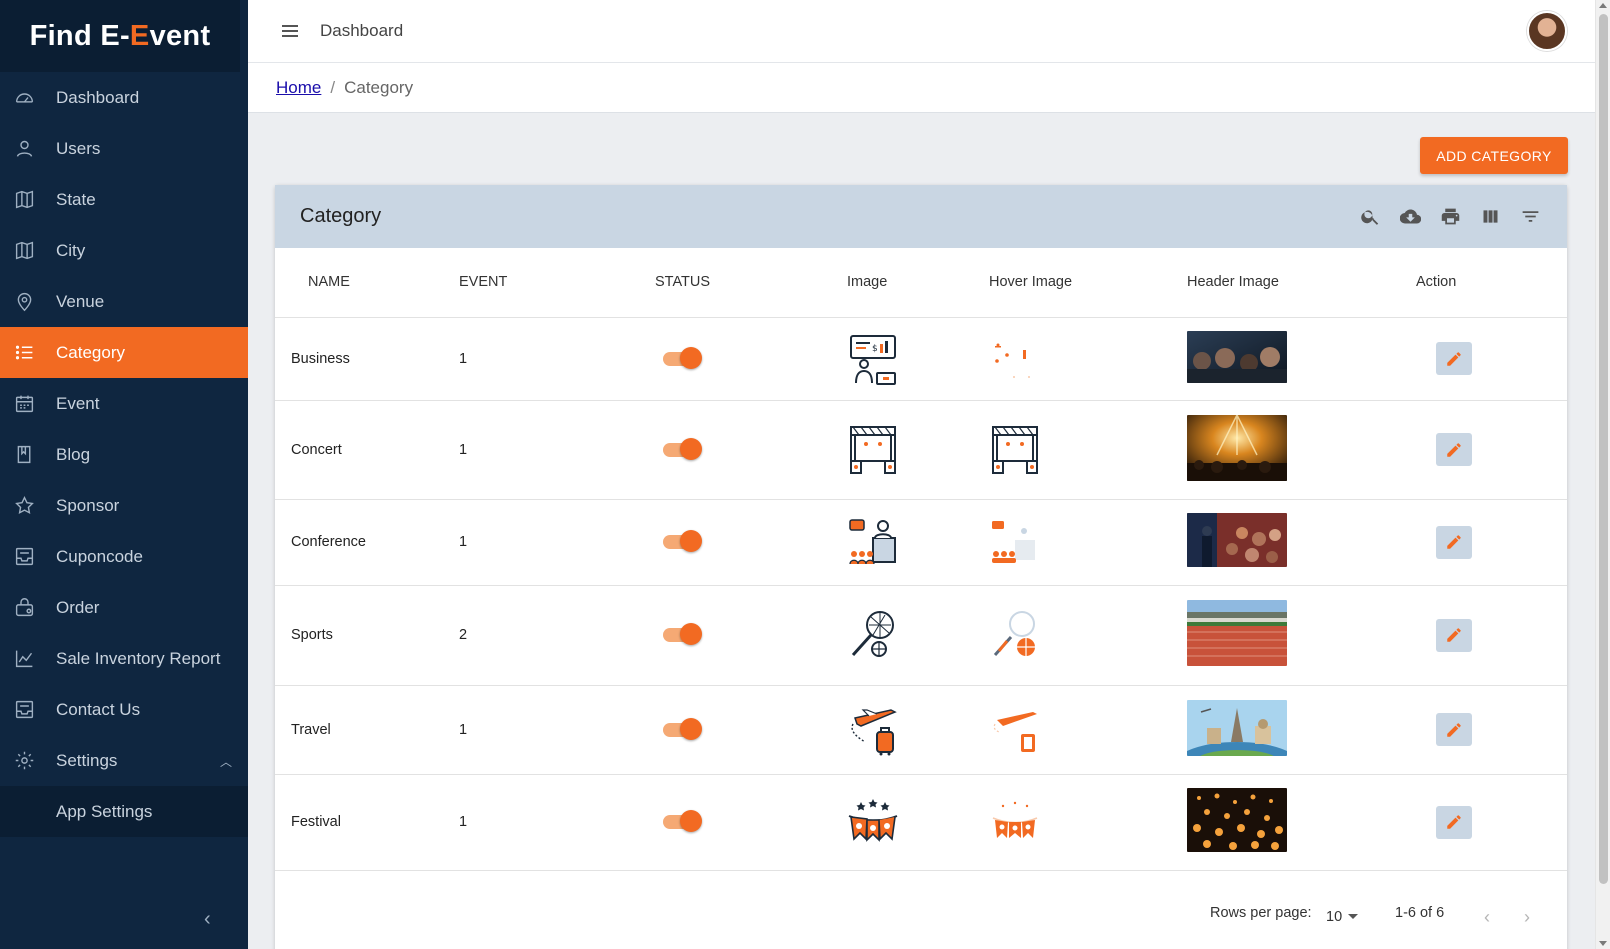  What do you see at coordinates (921, 31) in the screenshot?
I see `top-bar: Dashboard` at bounding box center [921, 31].